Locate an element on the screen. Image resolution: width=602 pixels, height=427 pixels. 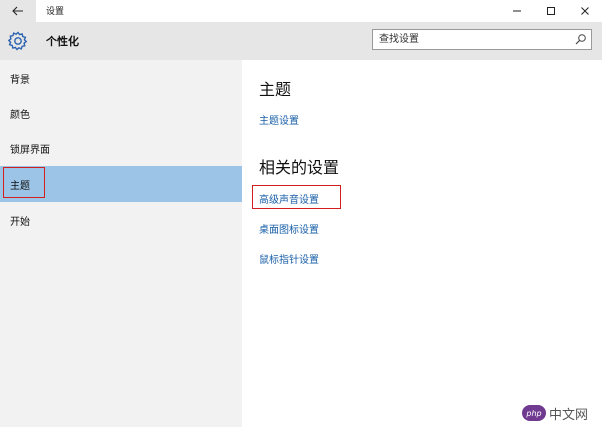
close-icon is located at coordinates (585, 11).